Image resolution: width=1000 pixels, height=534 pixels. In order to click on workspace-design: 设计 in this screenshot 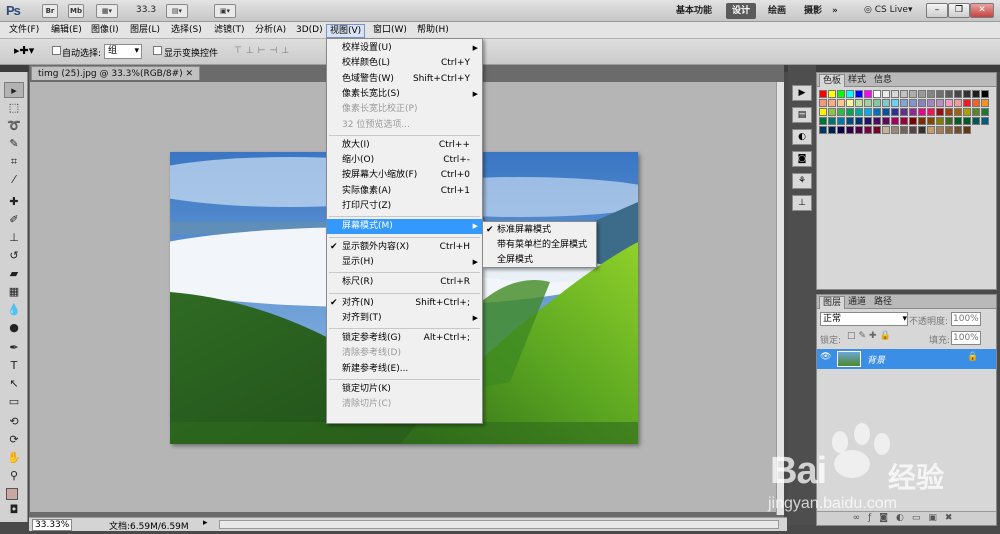, I will do `click(741, 11)`.